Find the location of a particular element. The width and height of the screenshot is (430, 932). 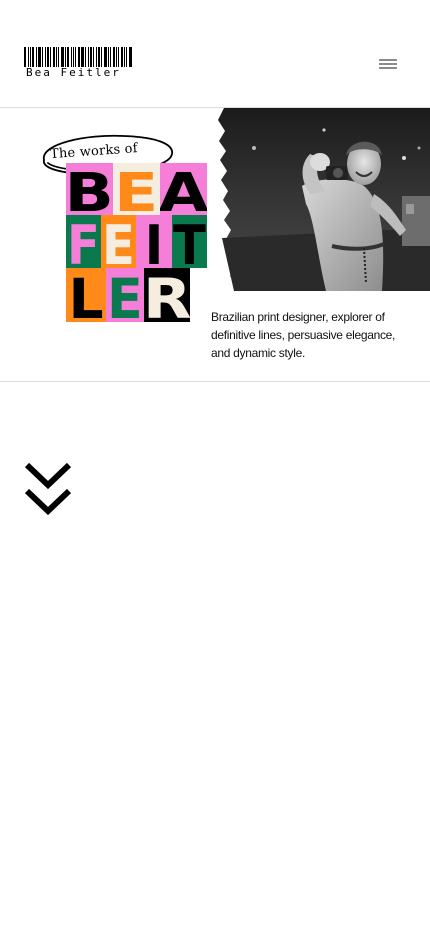

letter-glyph: R is located at coordinates (167, 295).